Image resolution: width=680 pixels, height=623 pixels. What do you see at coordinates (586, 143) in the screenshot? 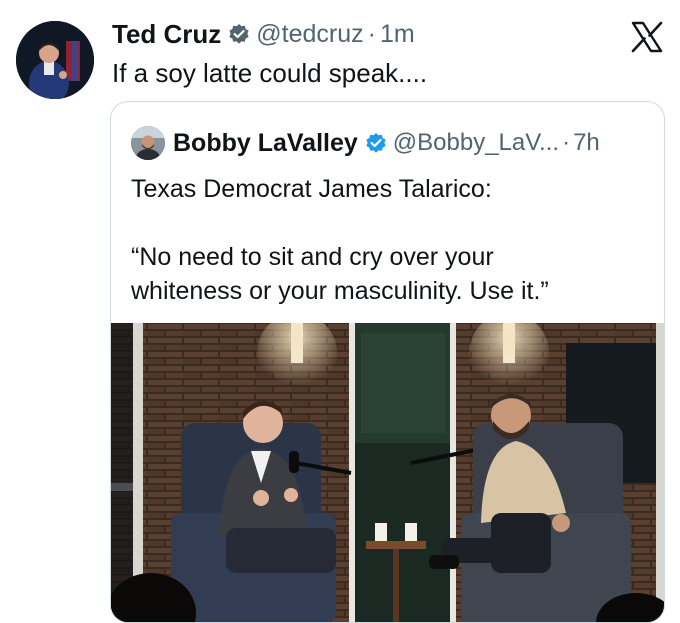
I see `quoted-timestamp: 7h` at bounding box center [586, 143].